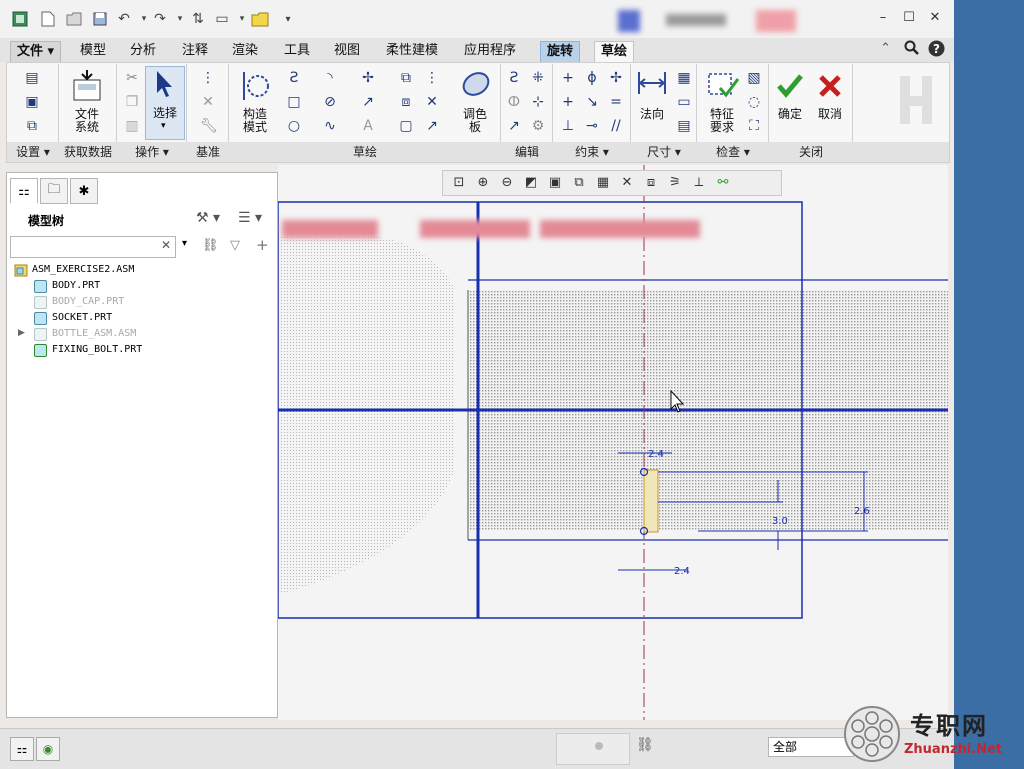 The height and width of the screenshot is (769, 1024). Describe the element at coordinates (616, 78) in the screenshot. I see `symmetric-constraint-icon: ✢` at that location.